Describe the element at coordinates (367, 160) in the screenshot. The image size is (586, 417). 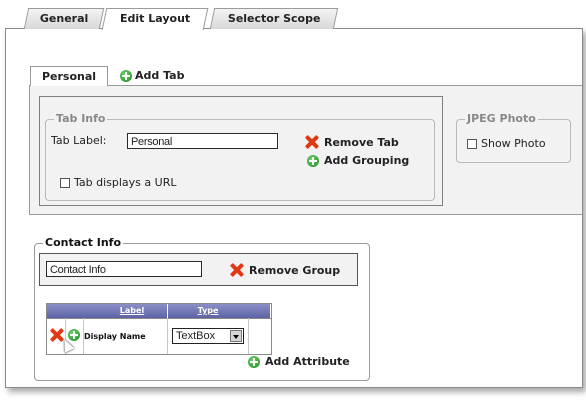
I see `add-grouping-label: Add Grouping` at that location.